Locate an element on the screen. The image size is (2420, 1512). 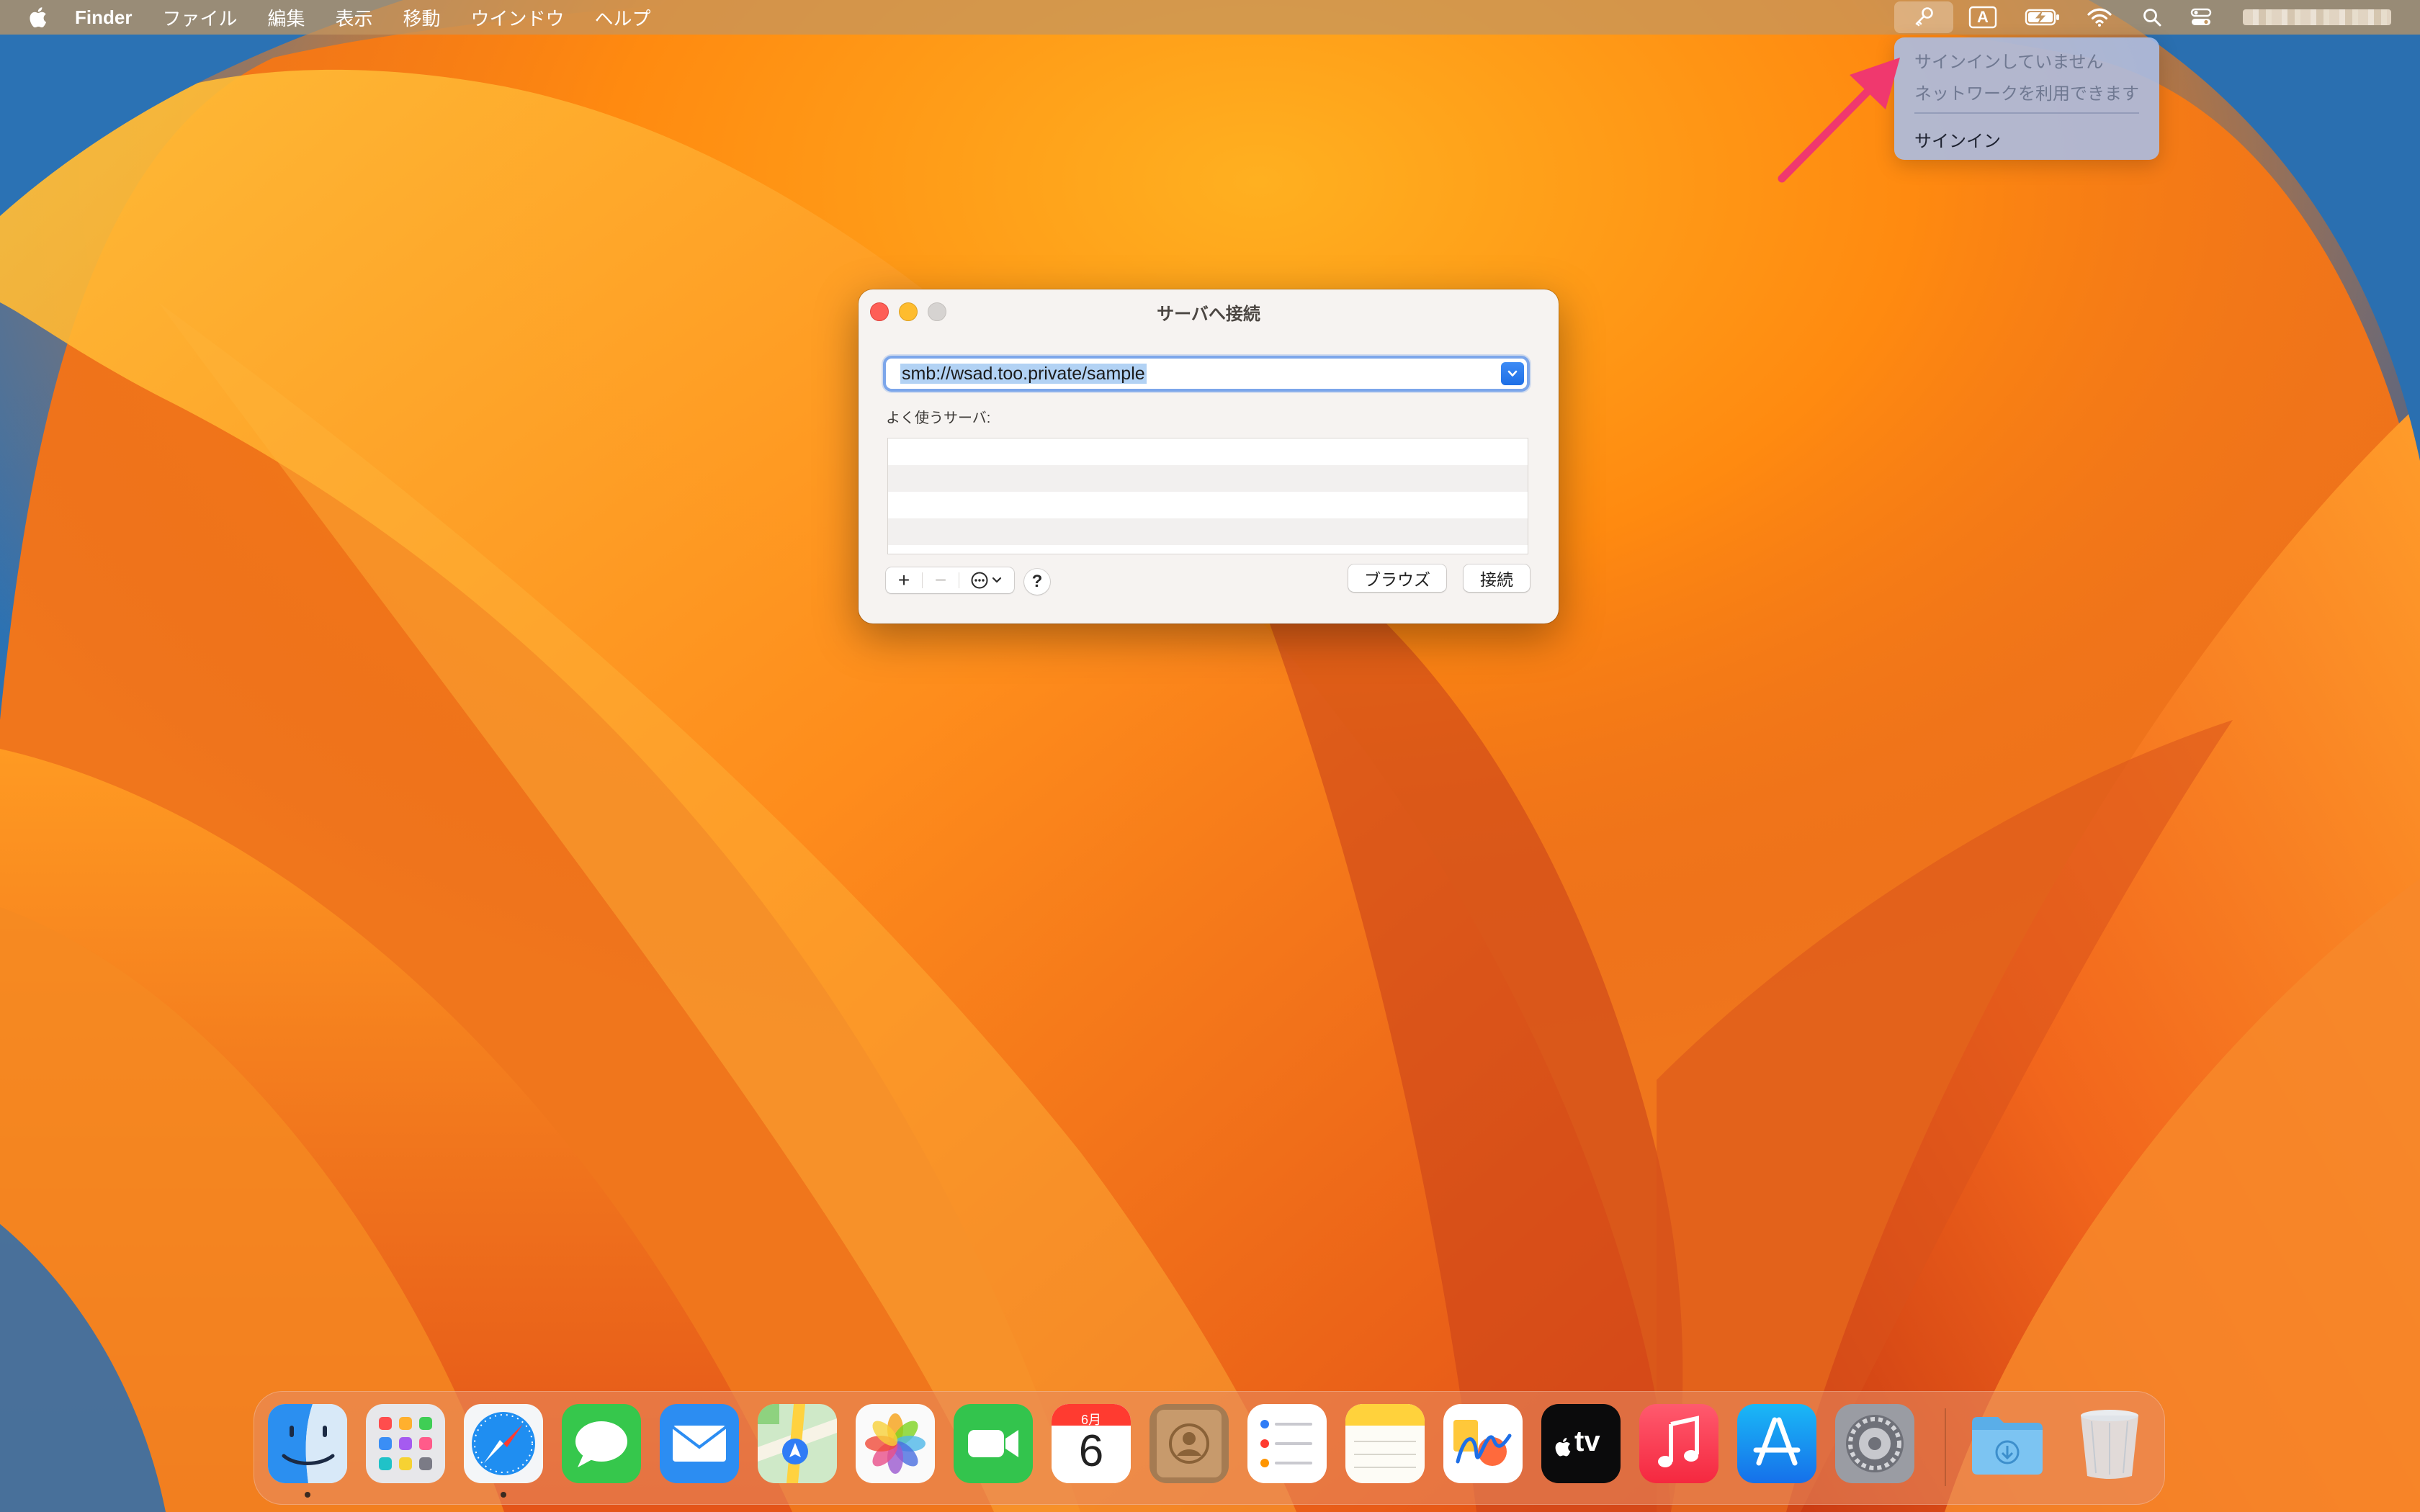
dock-maps is located at coordinates (797, 1443).